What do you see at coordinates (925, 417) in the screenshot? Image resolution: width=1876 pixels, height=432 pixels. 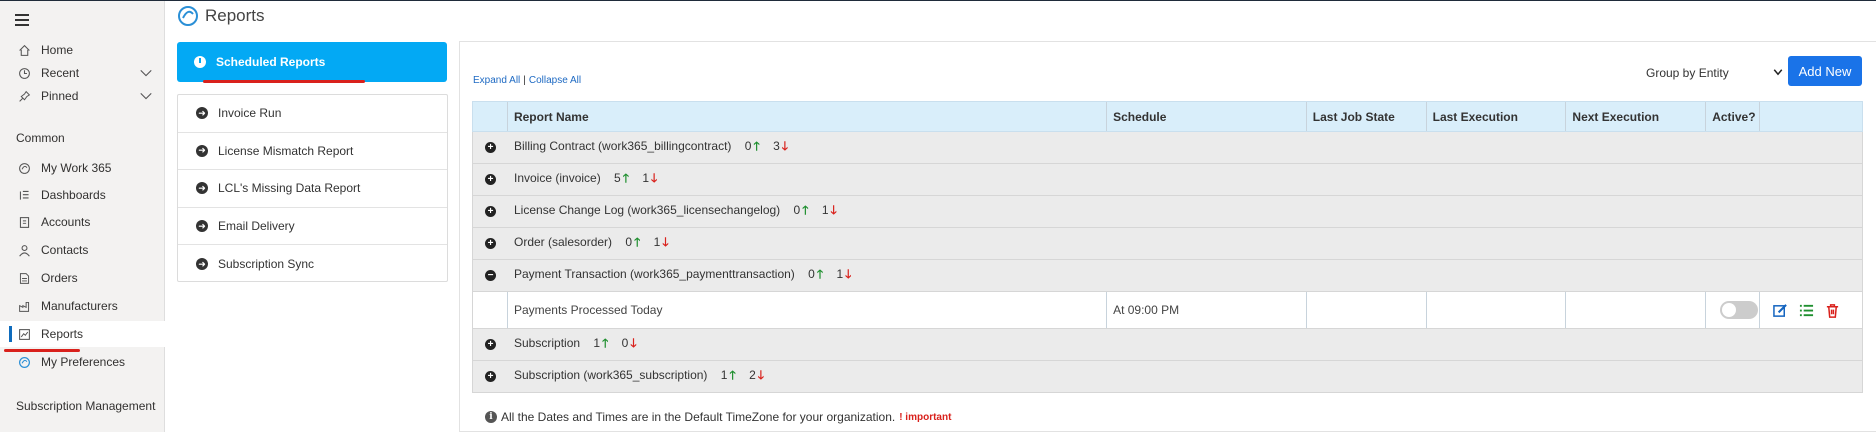 I see `important-label: ! important` at bounding box center [925, 417].